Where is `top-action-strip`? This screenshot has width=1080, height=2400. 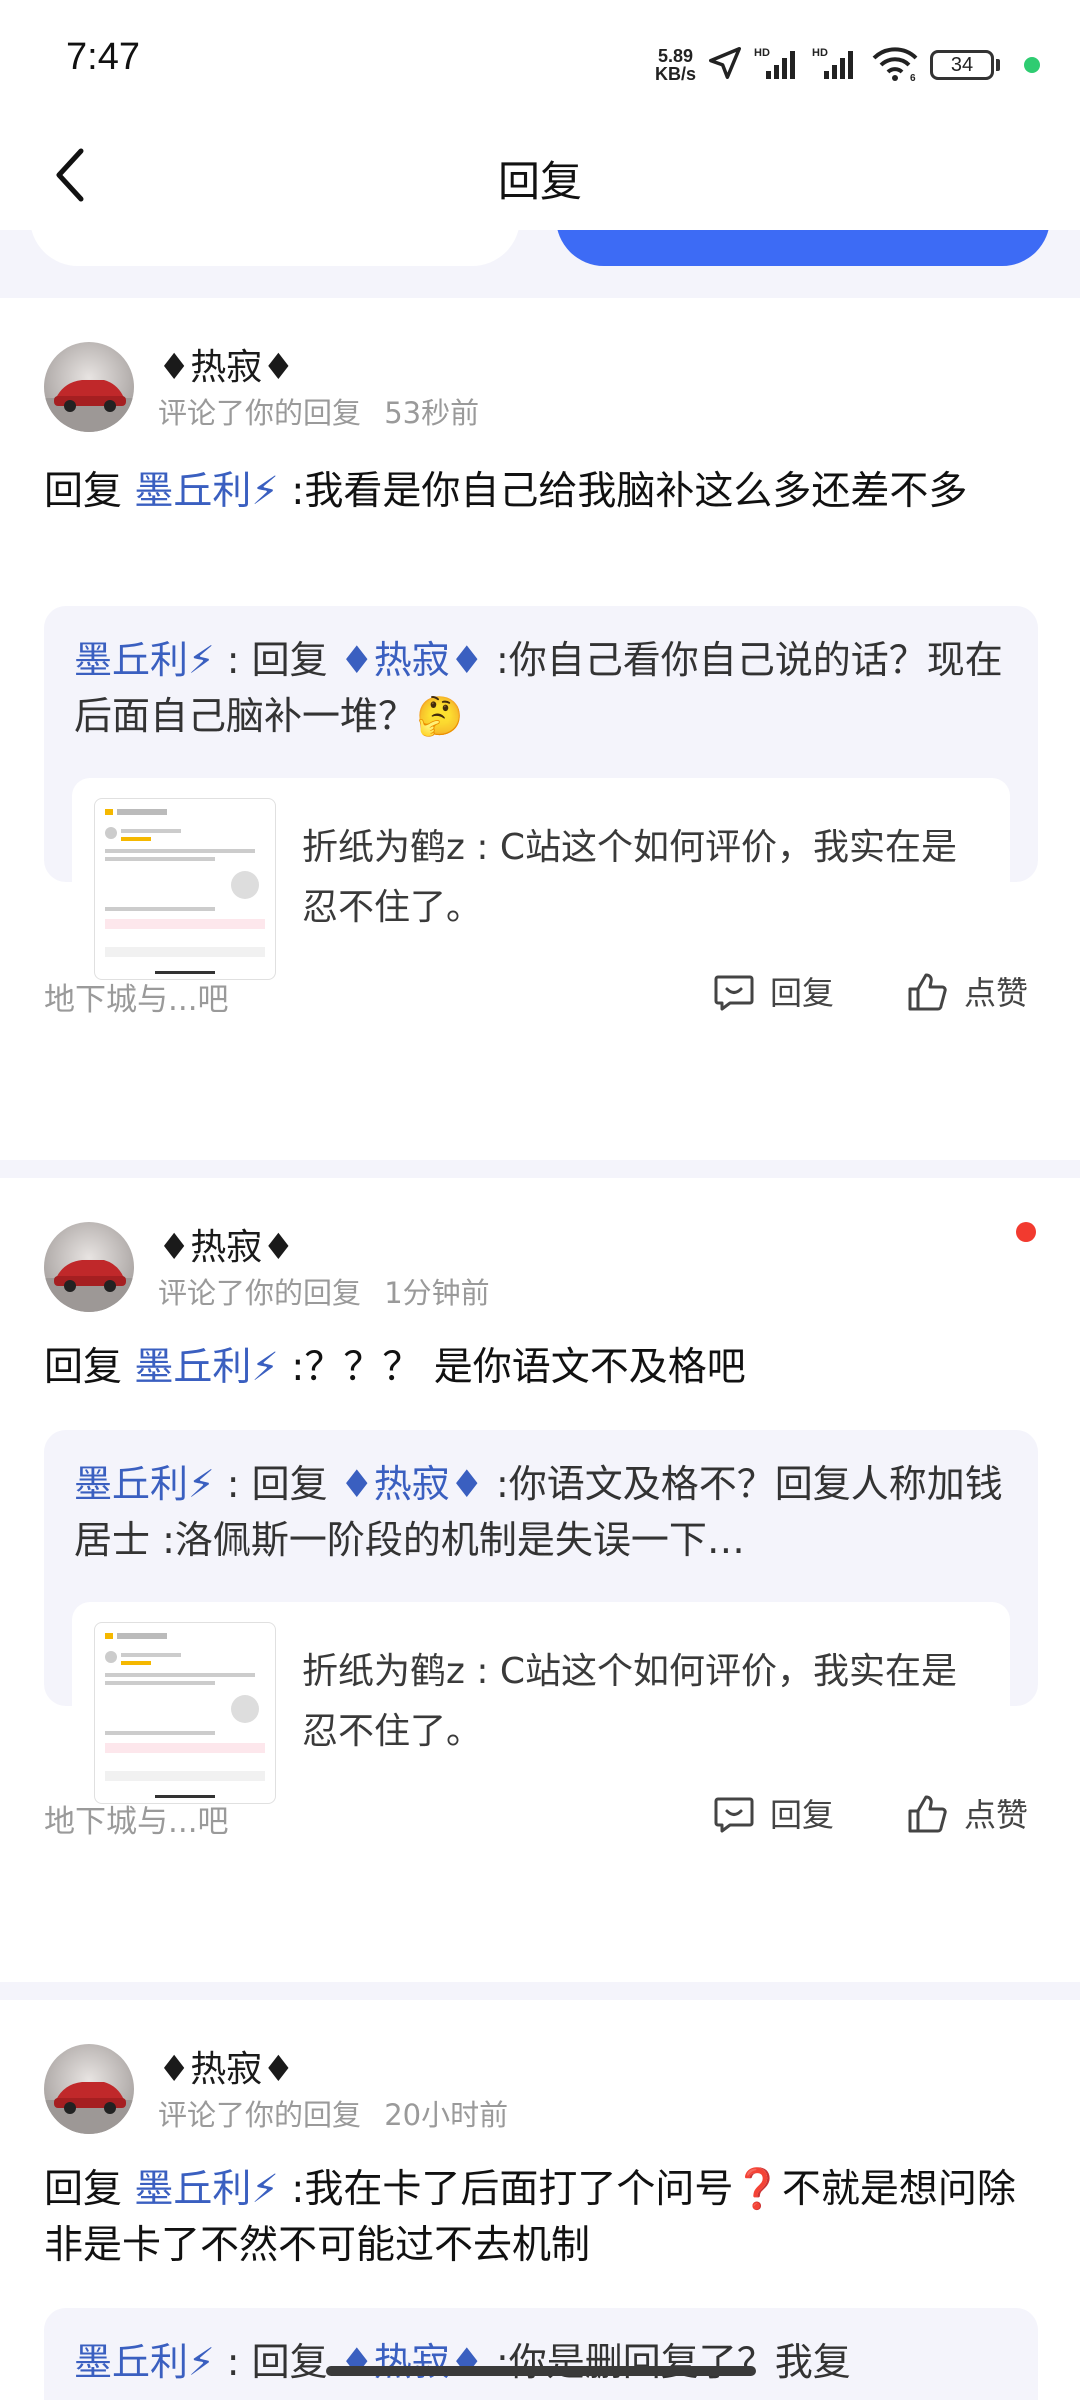 top-action-strip is located at coordinates (540, 264).